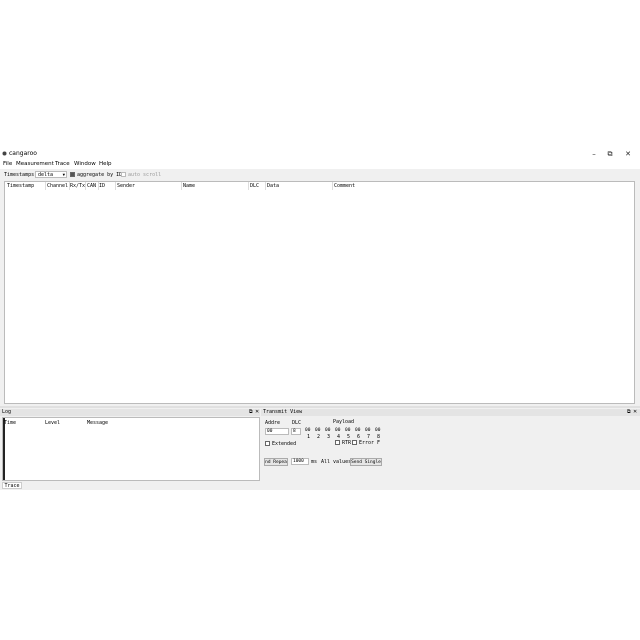 This screenshot has width=640, height=640. What do you see at coordinates (283, 412) in the screenshot?
I see `transmit-dock-title: Transmit View` at bounding box center [283, 412].